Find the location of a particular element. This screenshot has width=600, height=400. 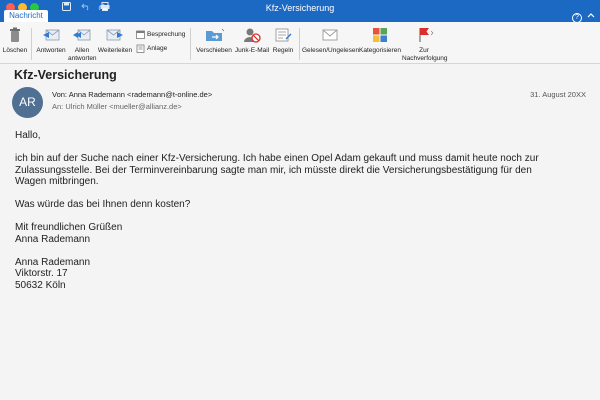

window-title: Kfz-Versicherung is located at coordinates (300, 8).